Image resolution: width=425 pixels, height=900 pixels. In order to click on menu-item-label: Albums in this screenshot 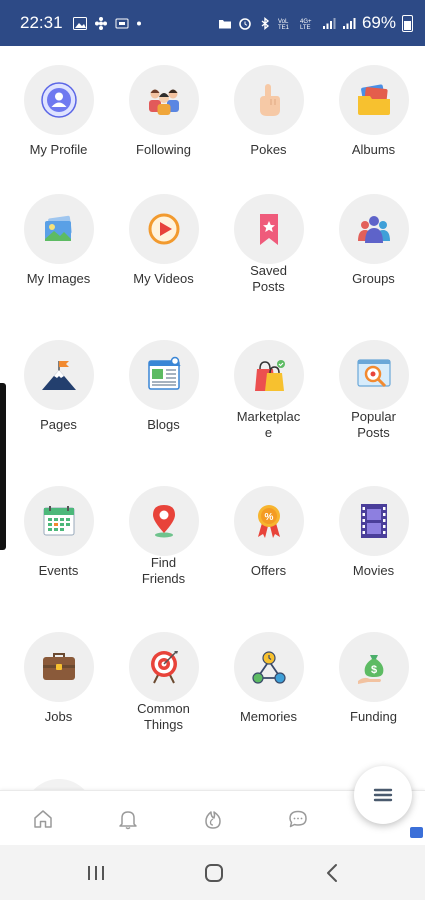, I will do `click(373, 149)`.